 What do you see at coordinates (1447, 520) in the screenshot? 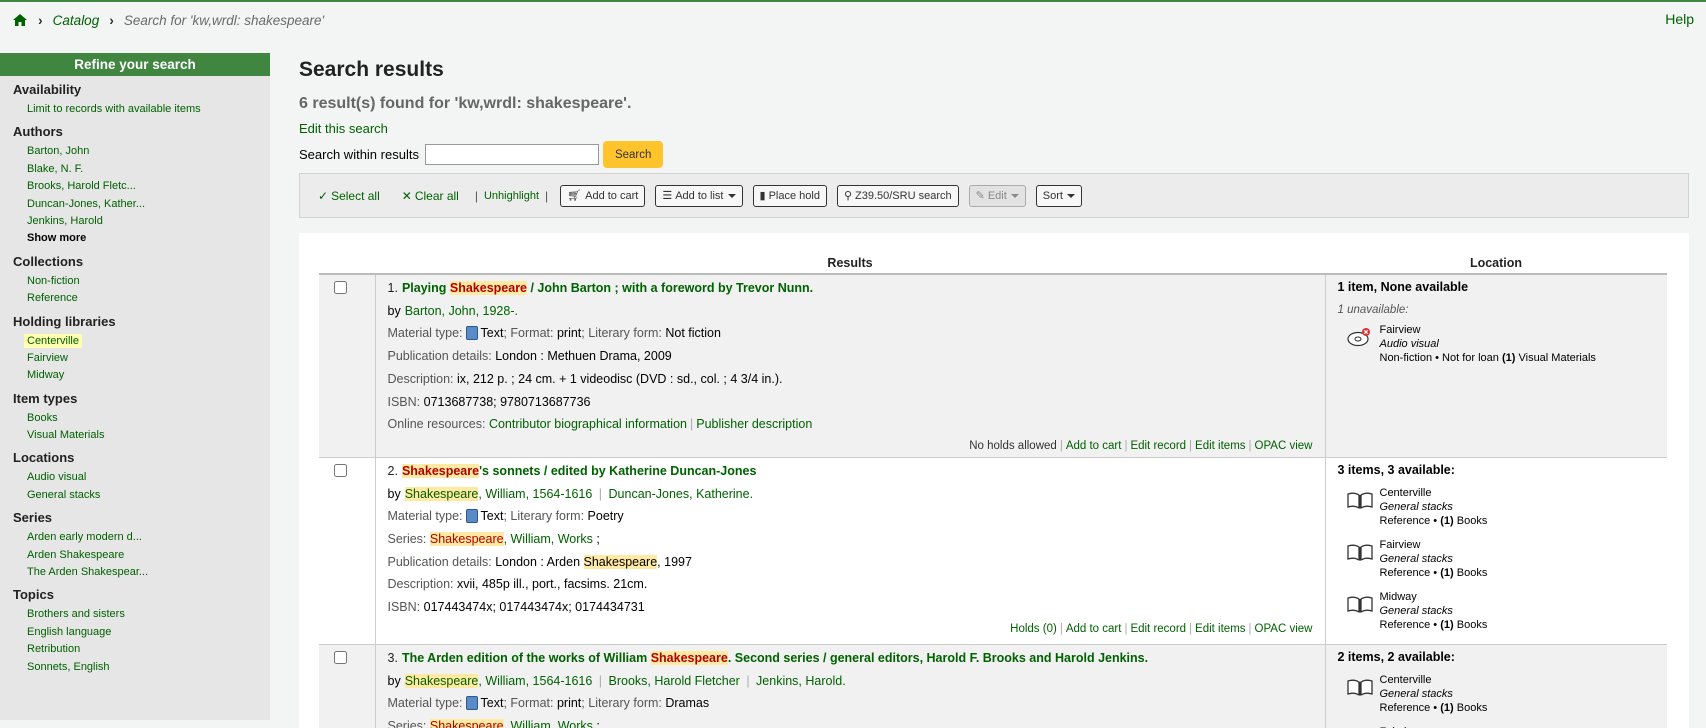
I see `holding-count: (1)` at bounding box center [1447, 520].